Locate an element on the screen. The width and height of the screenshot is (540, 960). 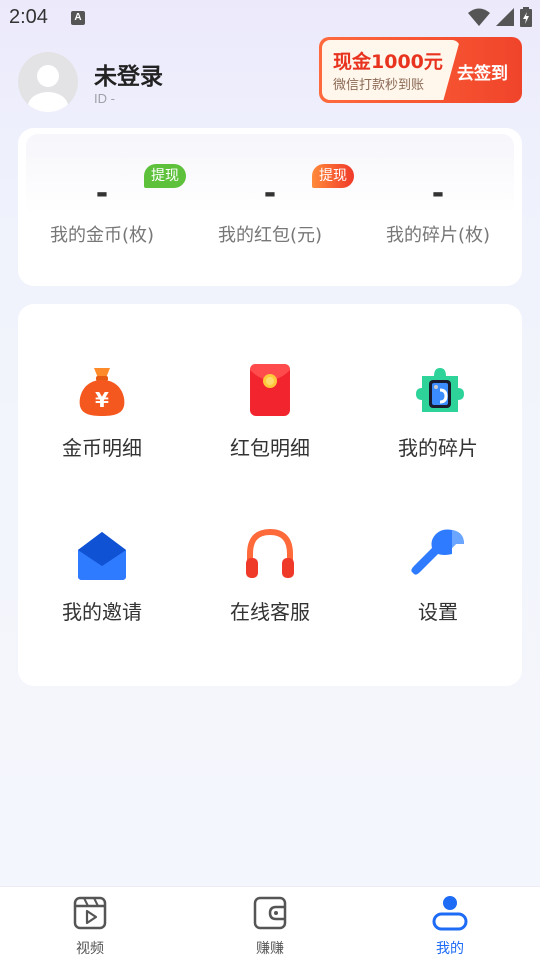
video-icon is located at coordinates (90, 913).